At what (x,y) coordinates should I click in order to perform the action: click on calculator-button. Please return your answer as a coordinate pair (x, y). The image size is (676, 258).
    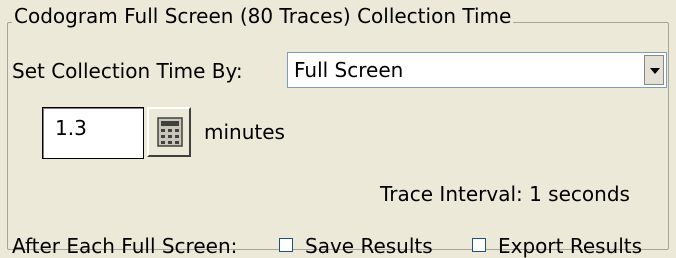
    Looking at the image, I should click on (169, 132).